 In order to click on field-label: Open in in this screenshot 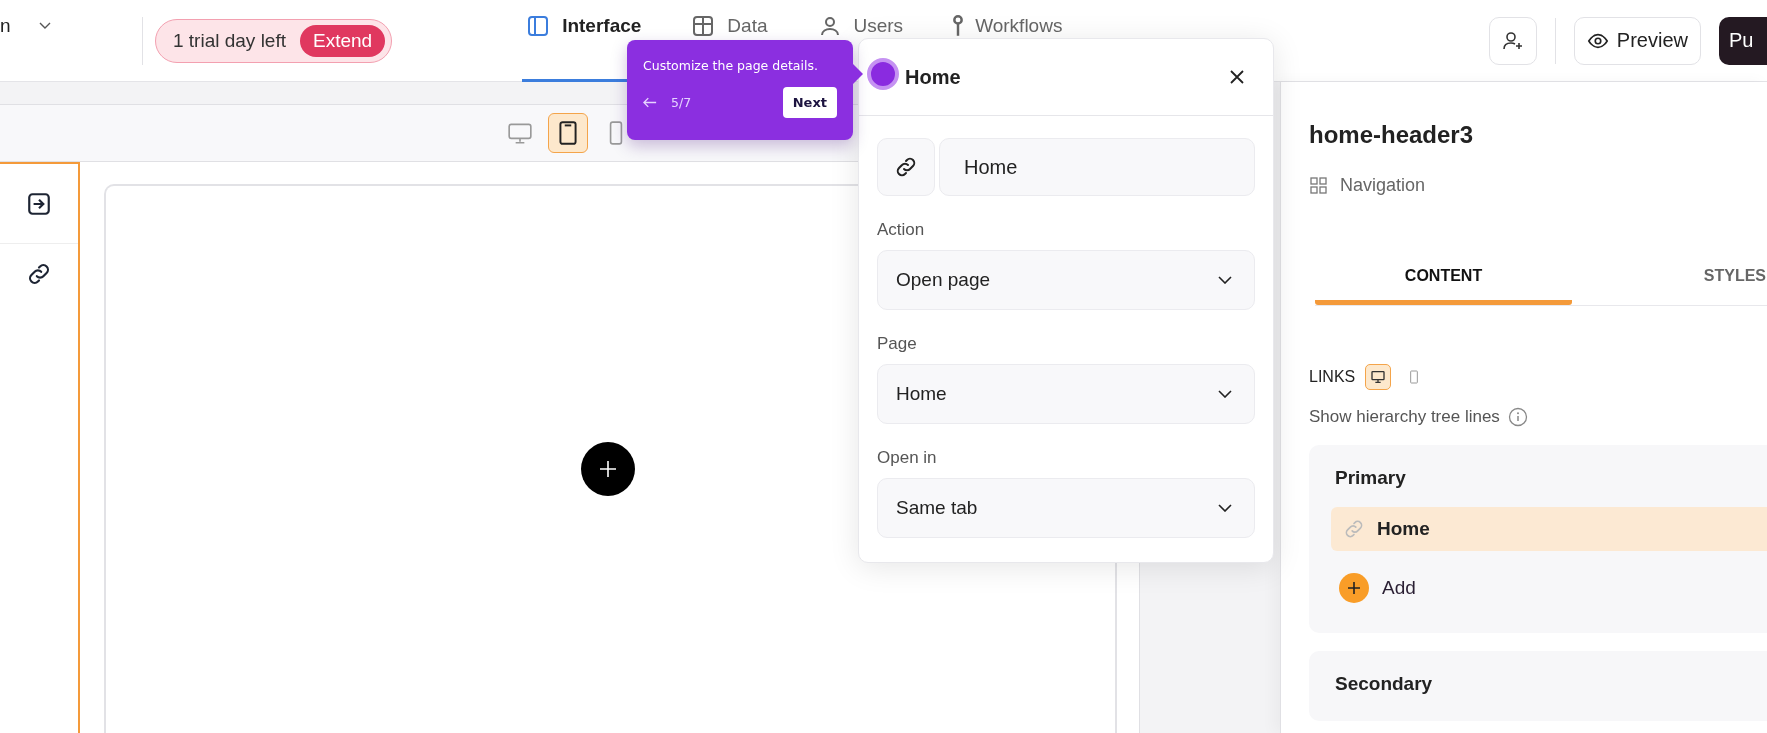, I will do `click(907, 458)`.